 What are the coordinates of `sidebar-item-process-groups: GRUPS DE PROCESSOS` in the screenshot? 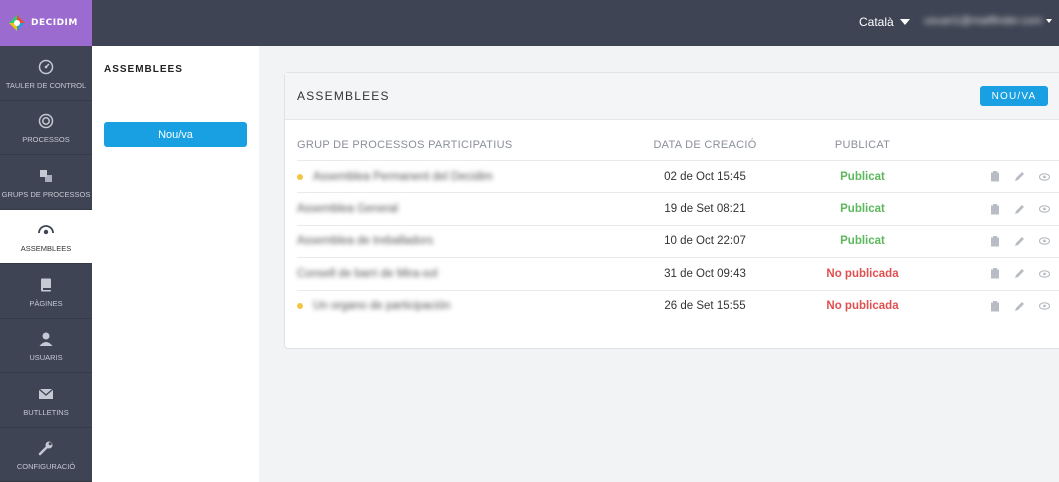 It's located at (46, 182).